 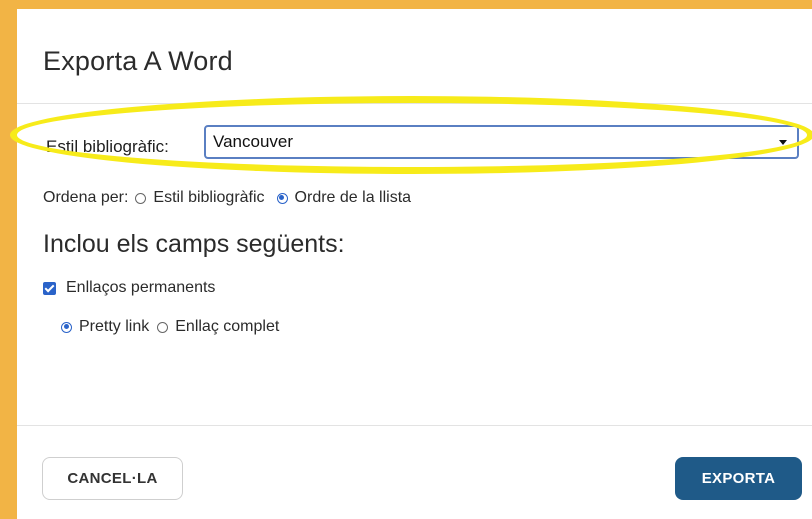 I want to click on chevron-down-icon, so click(x=783, y=142).